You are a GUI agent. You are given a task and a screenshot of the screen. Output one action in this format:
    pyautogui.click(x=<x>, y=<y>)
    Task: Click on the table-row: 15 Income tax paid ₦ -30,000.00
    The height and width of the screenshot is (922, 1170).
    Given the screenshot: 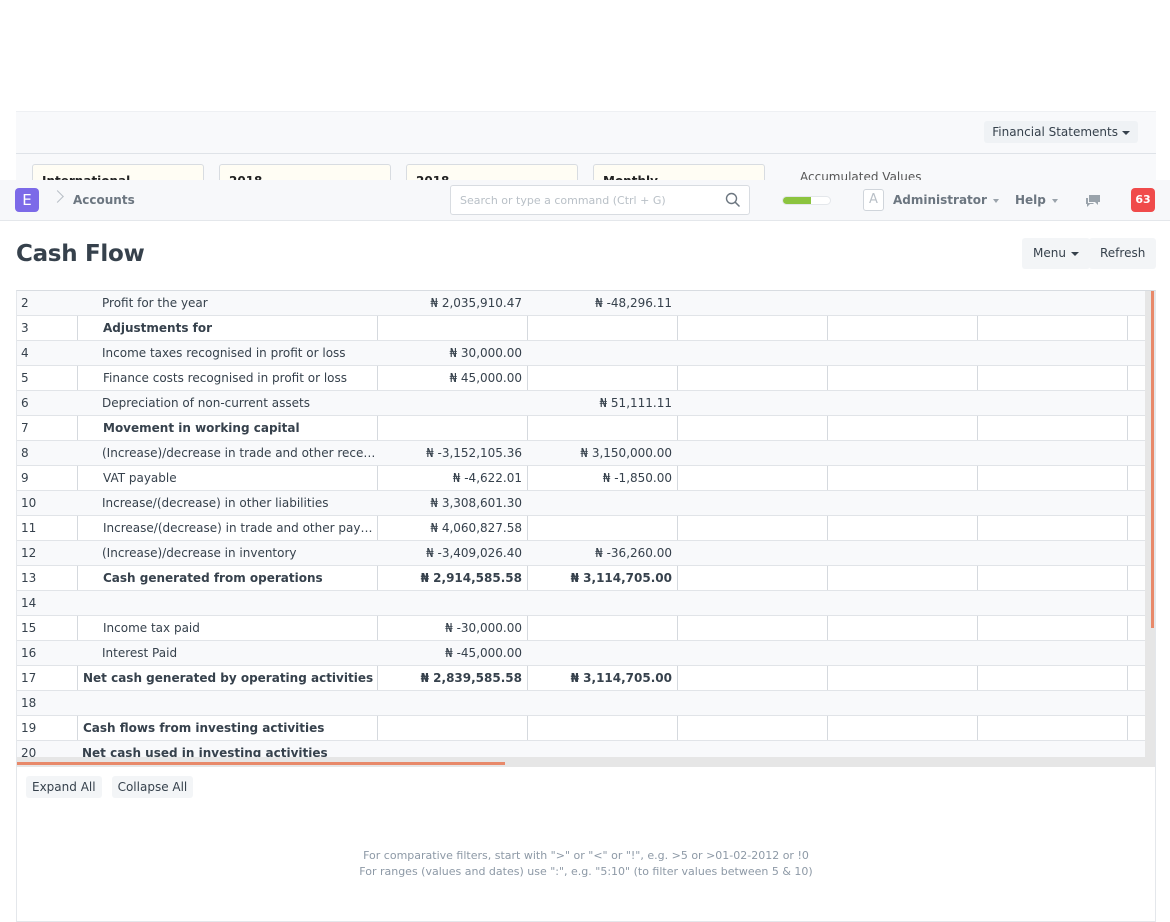 What is the action you would take?
    pyautogui.click(x=581, y=628)
    